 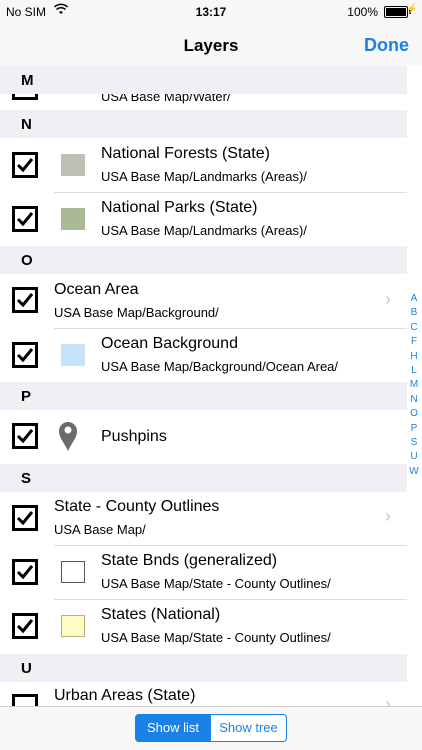 What do you see at coordinates (414, 299) in the screenshot?
I see `index-letter: A` at bounding box center [414, 299].